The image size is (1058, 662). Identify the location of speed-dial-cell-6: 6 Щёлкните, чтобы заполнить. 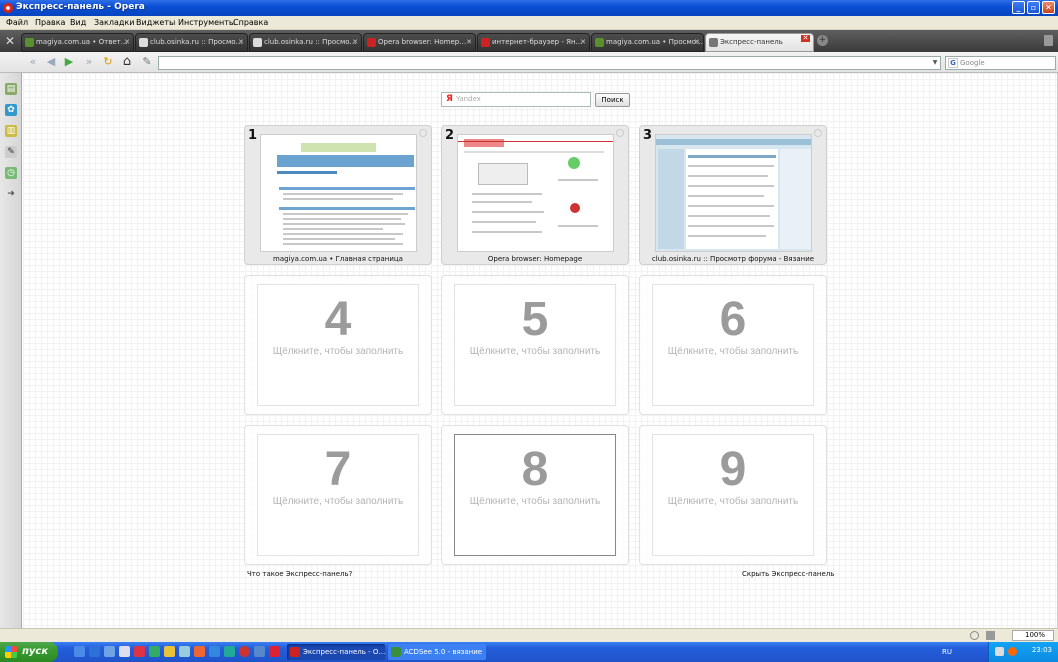
(733, 345).